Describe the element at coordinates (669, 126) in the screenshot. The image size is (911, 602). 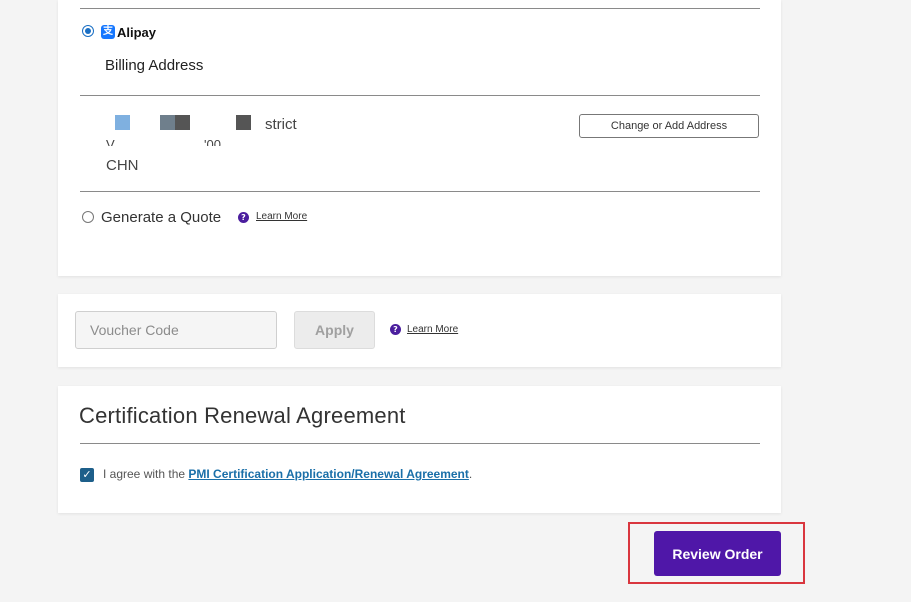
I see `change-address-button: Change or Add Address` at that location.